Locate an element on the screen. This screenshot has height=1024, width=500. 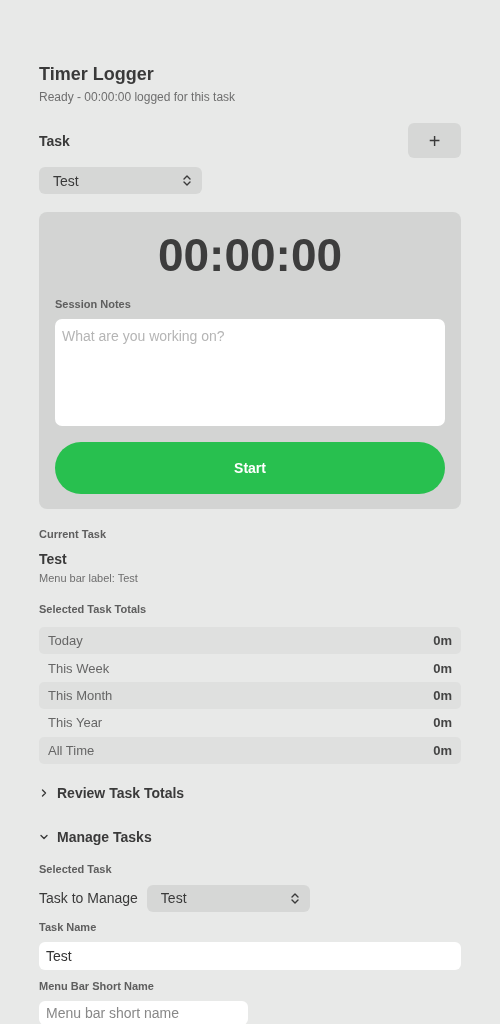
menu-bar-label: Menu bar label: Test is located at coordinates (89, 578).